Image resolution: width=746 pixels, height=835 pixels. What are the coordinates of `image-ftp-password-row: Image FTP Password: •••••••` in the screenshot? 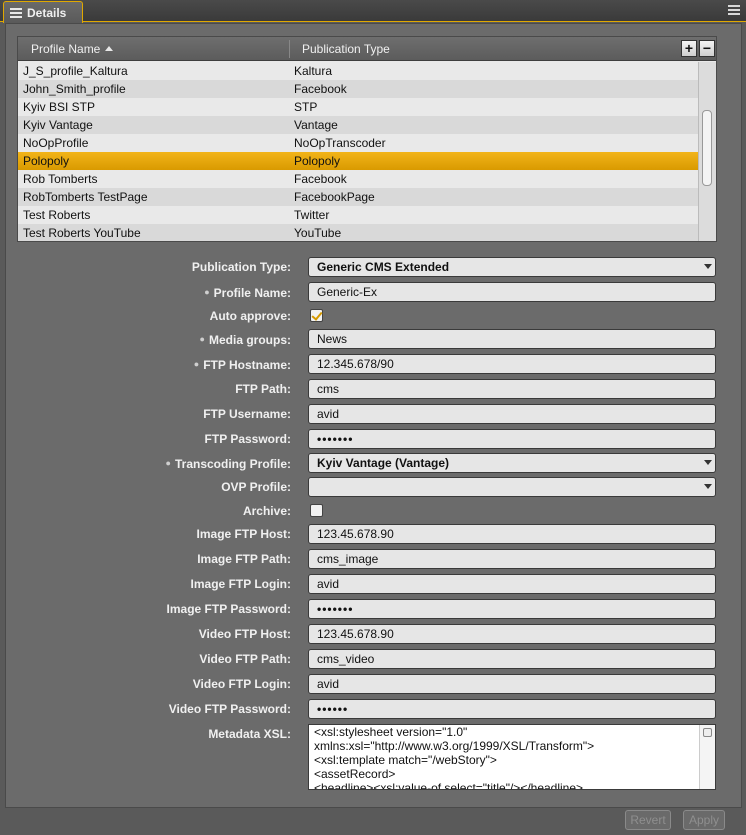 It's located at (374, 609).